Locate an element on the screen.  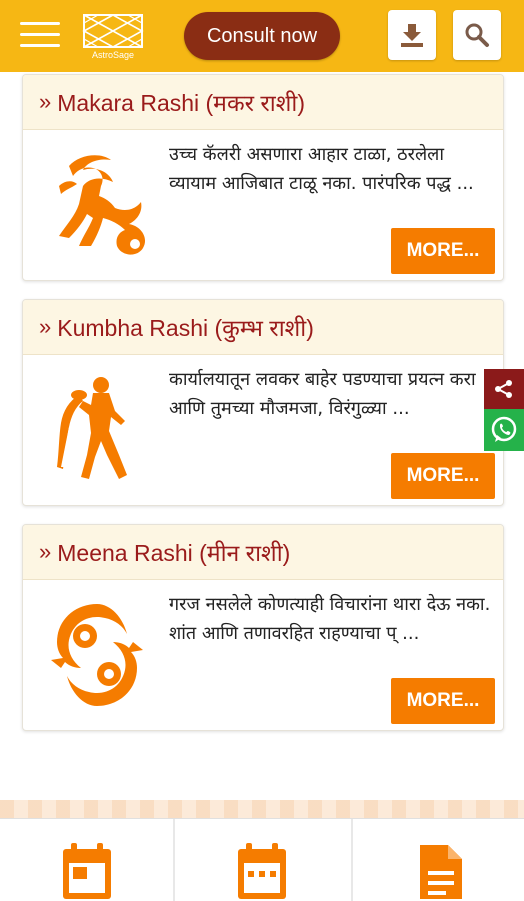
pisces-sign-icon is located at coordinates (97, 655).